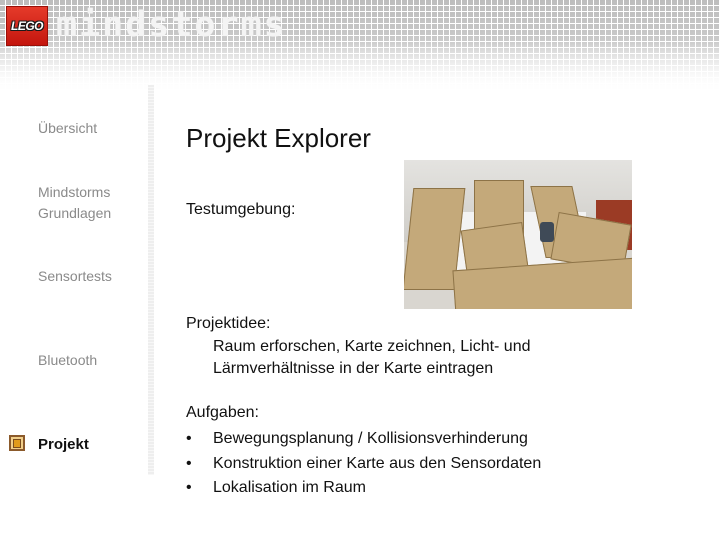 This screenshot has height=540, width=720. Describe the element at coordinates (74, 203) in the screenshot. I see `sidebar-item-mindstorms-grundlagen: Mindstorms Grundlagen` at that location.